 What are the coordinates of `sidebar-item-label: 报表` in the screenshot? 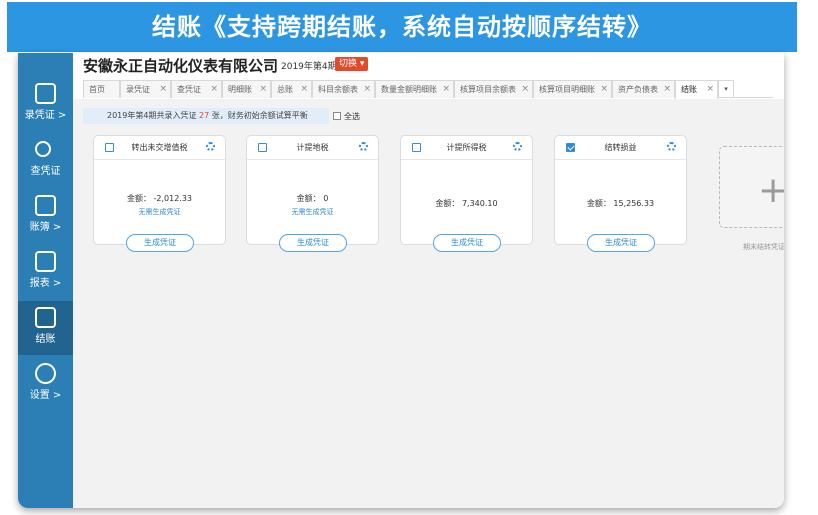 It's located at (39, 283).